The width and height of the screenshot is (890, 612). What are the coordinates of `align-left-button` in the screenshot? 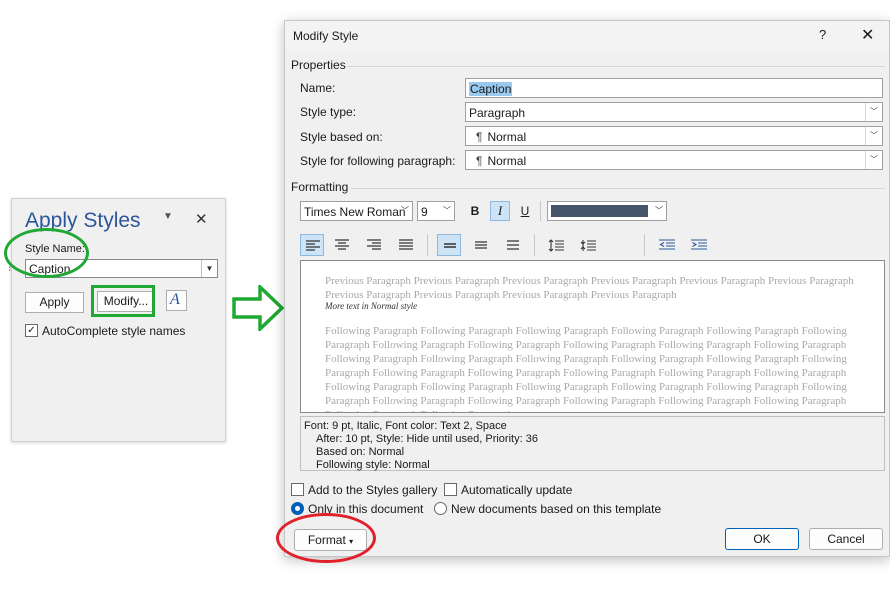 It's located at (312, 245).